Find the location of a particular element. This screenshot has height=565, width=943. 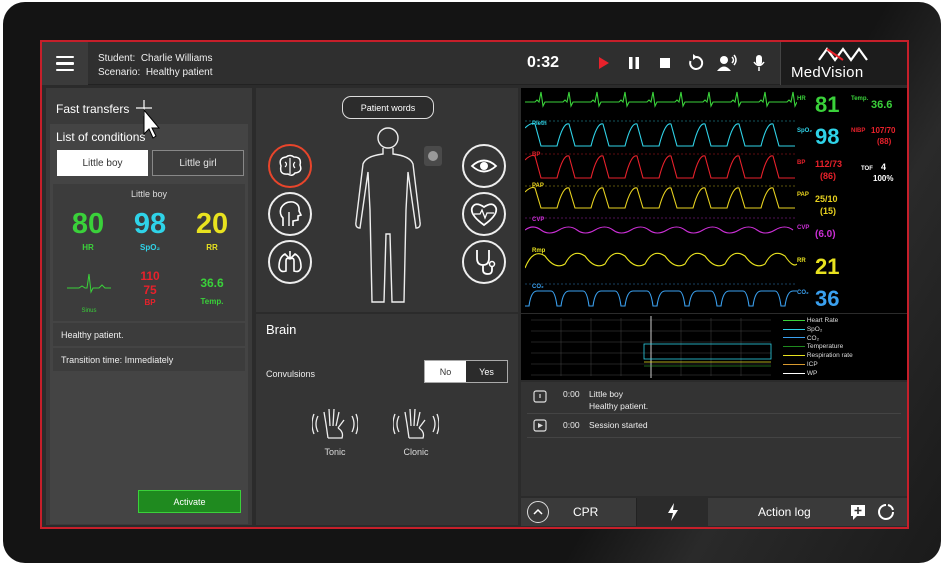

play-box-icon is located at coordinates (540, 425).